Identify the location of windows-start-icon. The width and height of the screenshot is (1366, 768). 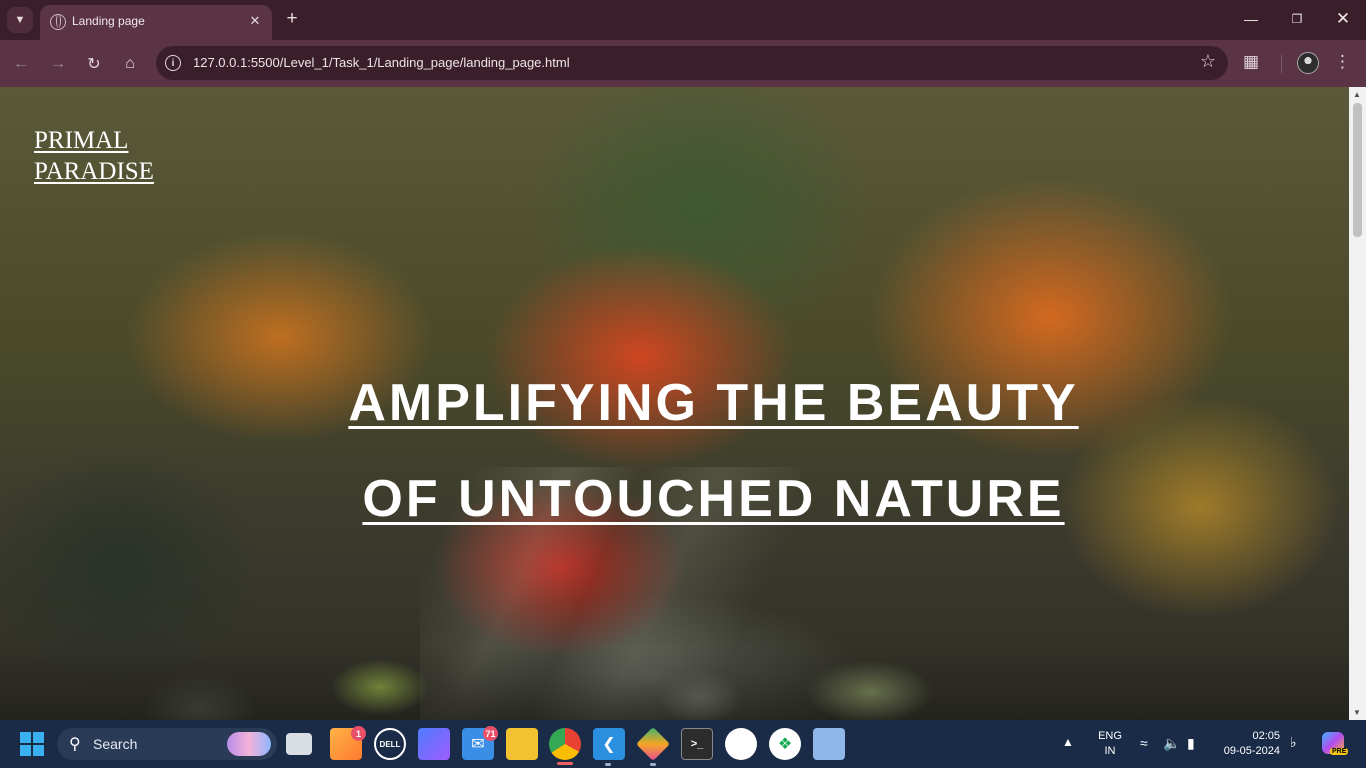
(32, 744).